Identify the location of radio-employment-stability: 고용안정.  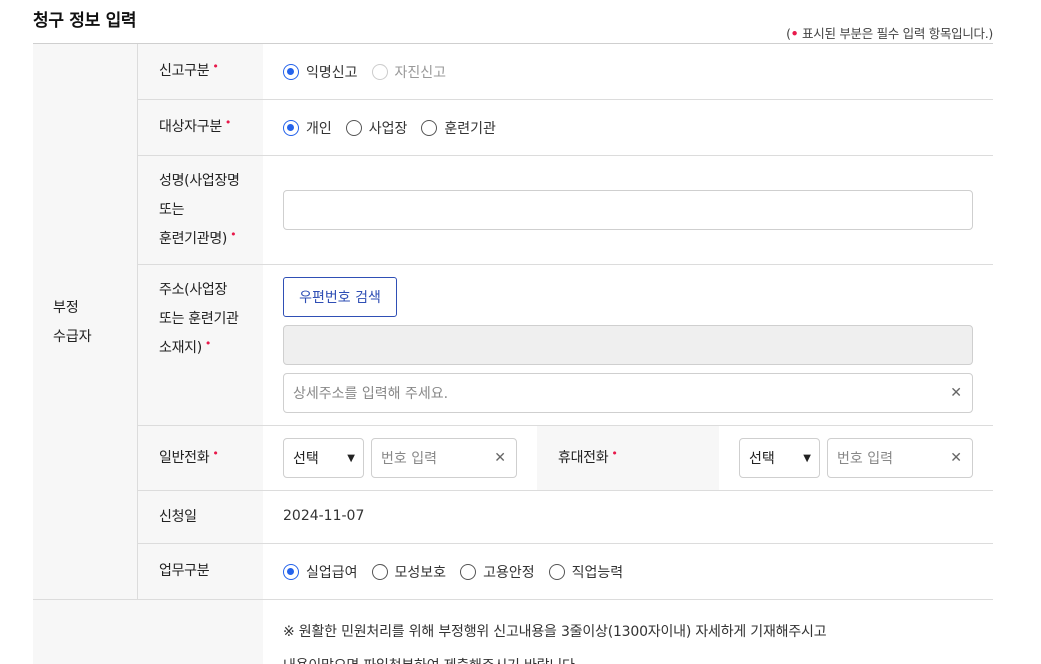
(497, 572).